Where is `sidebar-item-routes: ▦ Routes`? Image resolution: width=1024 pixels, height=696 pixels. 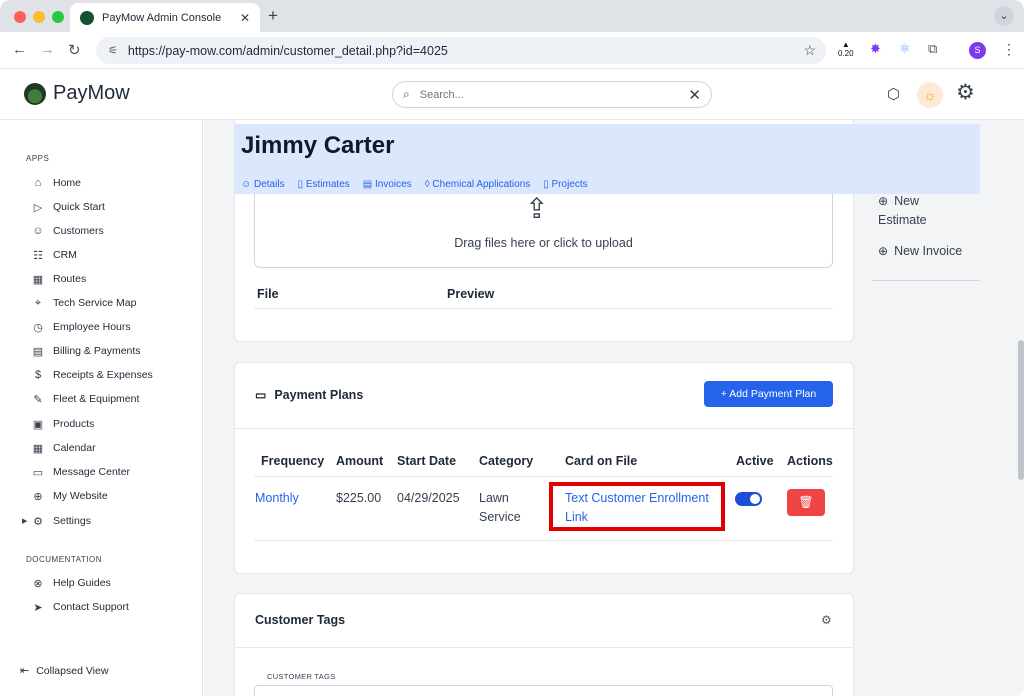
sidebar-item-routes: ▦ Routes is located at coordinates (58, 279).